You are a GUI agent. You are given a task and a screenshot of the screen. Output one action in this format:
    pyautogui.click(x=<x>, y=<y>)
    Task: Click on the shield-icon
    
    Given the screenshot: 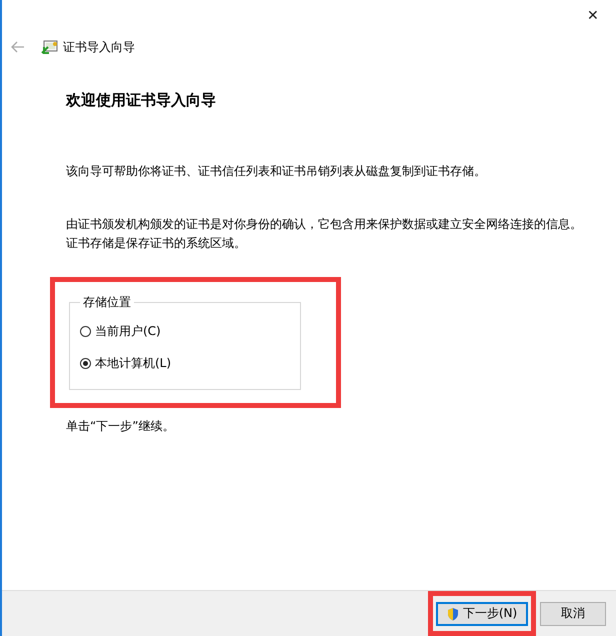 What is the action you would take?
    pyautogui.click(x=452, y=613)
    